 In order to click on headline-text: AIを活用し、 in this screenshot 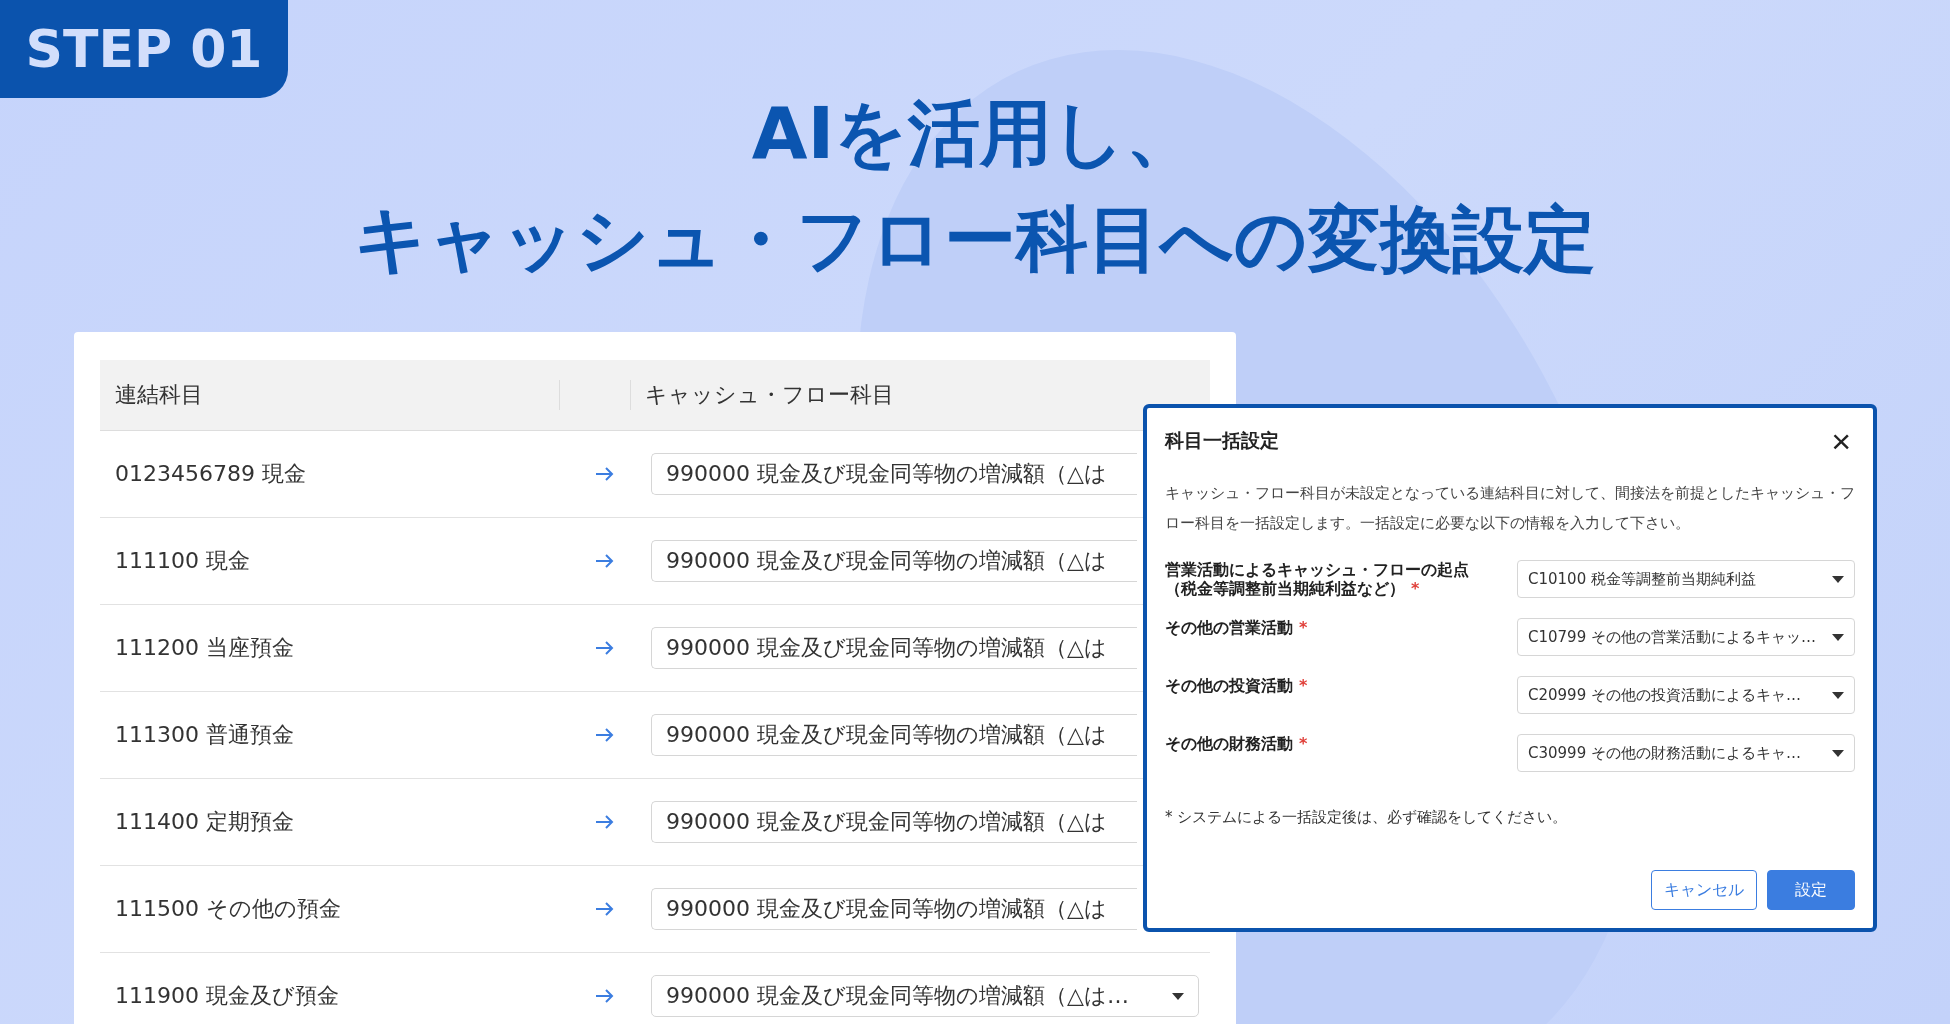, I will do `click(975, 133)`.